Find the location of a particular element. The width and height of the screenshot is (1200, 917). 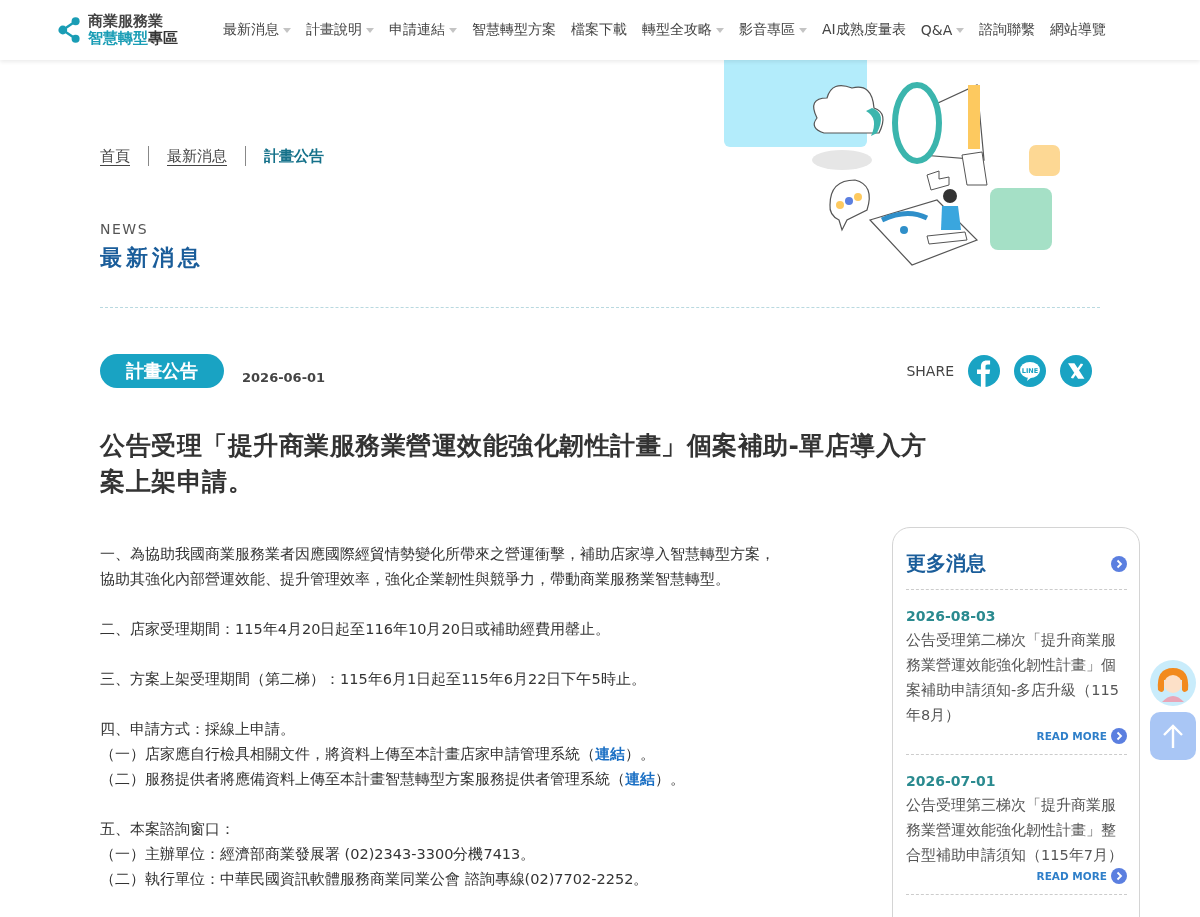

x-icon is located at coordinates (1076, 371).